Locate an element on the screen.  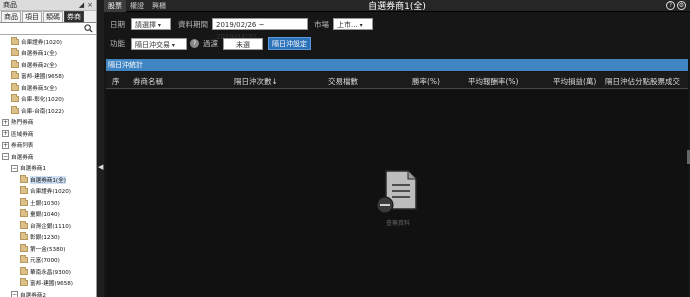
panel-title: 商品 is located at coordinates (10, 5).